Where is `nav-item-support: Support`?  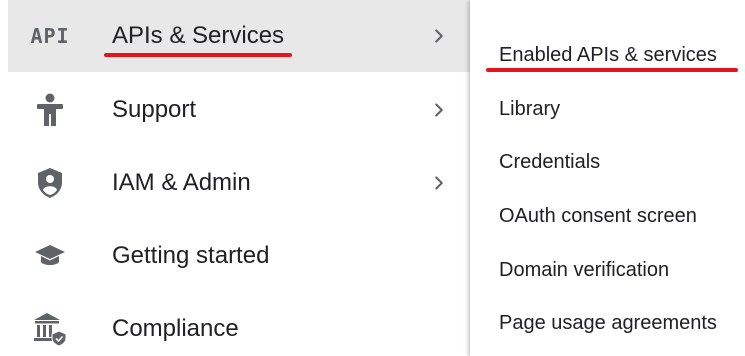
nav-item-support: Support is located at coordinates (239, 110).